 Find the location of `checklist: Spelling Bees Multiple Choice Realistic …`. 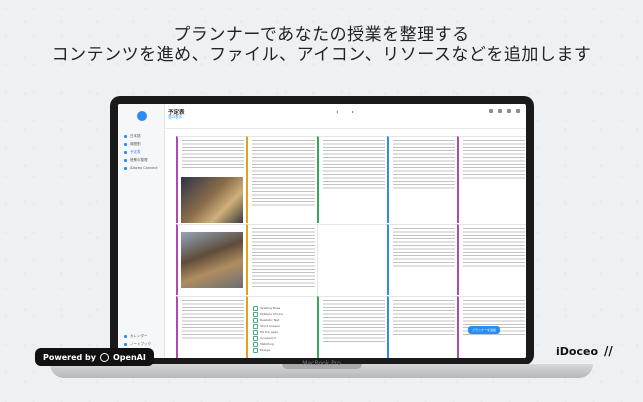

checklist: Spelling Bees Multiple Choice Realistic … is located at coordinates (268, 329).